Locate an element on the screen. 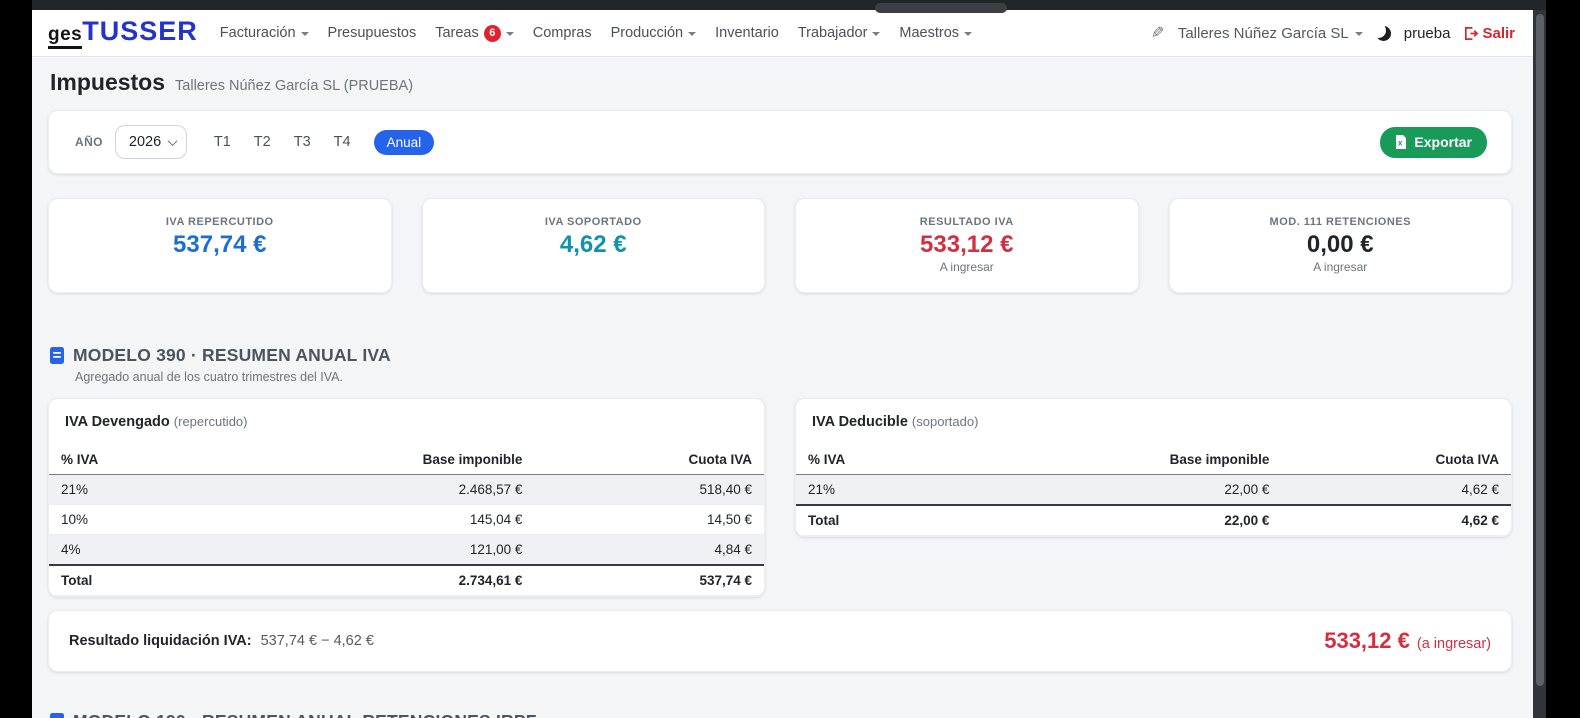 This screenshot has width=1580, height=718. cell-base: 121,00 € is located at coordinates (496, 549).